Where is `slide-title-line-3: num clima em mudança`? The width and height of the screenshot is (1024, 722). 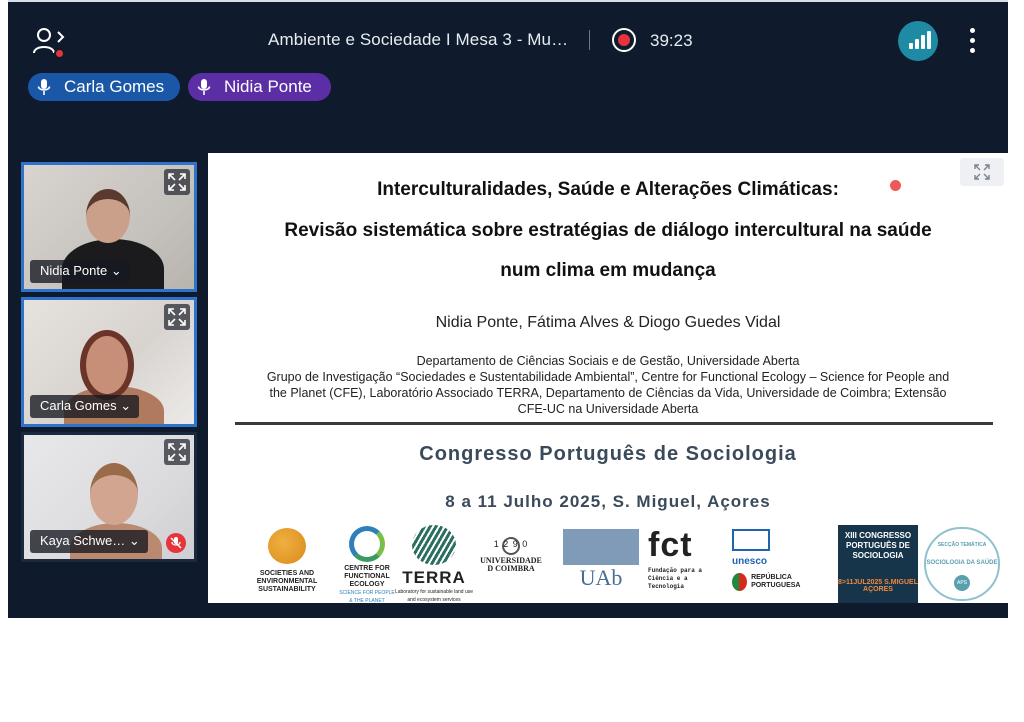 slide-title-line-3: num clima em mudança is located at coordinates (608, 270).